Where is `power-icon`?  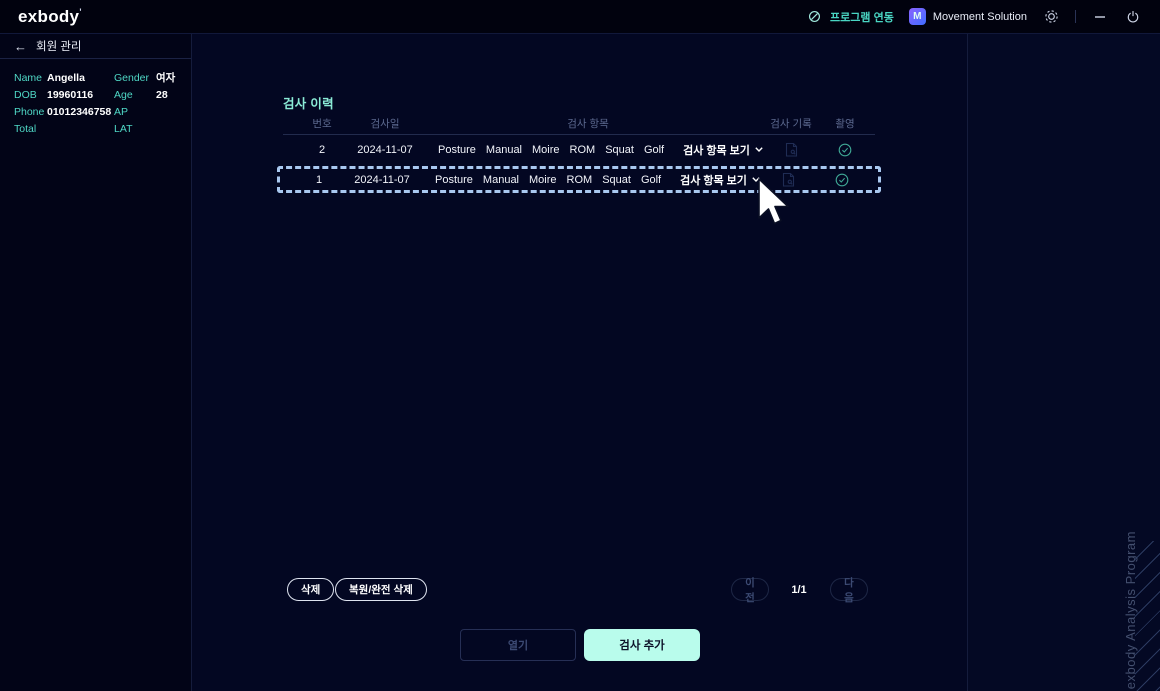
power-icon is located at coordinates (1133, 17).